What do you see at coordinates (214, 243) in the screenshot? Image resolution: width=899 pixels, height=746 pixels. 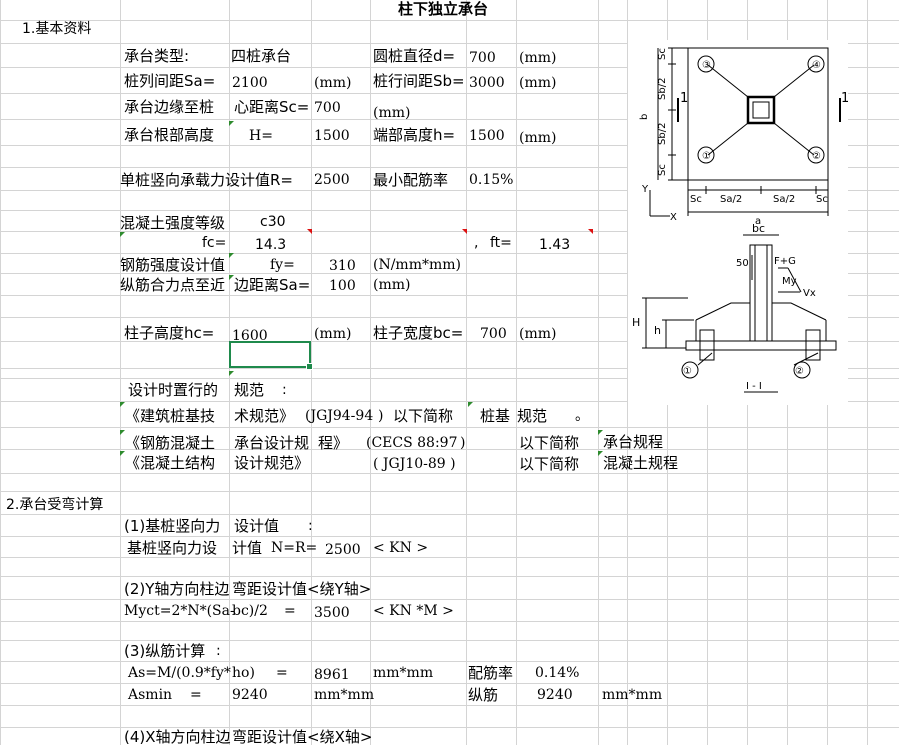 I see `label-fc: fc=` at bounding box center [214, 243].